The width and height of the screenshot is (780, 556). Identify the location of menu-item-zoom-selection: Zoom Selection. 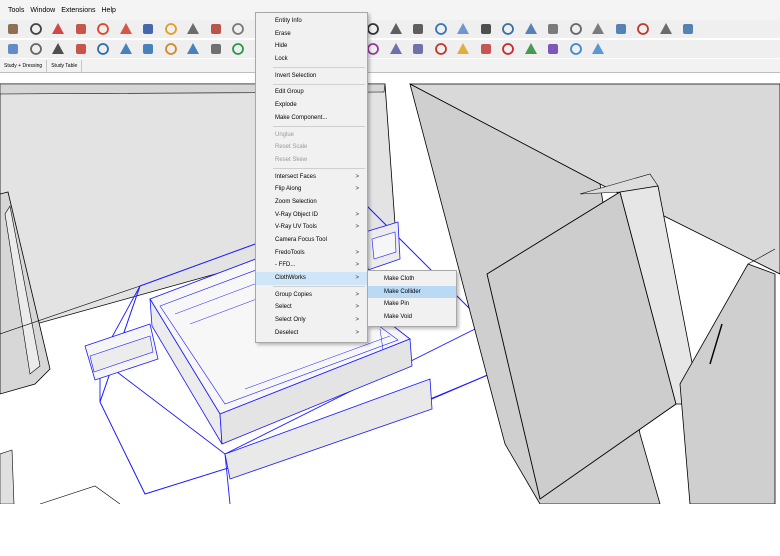
(311, 202).